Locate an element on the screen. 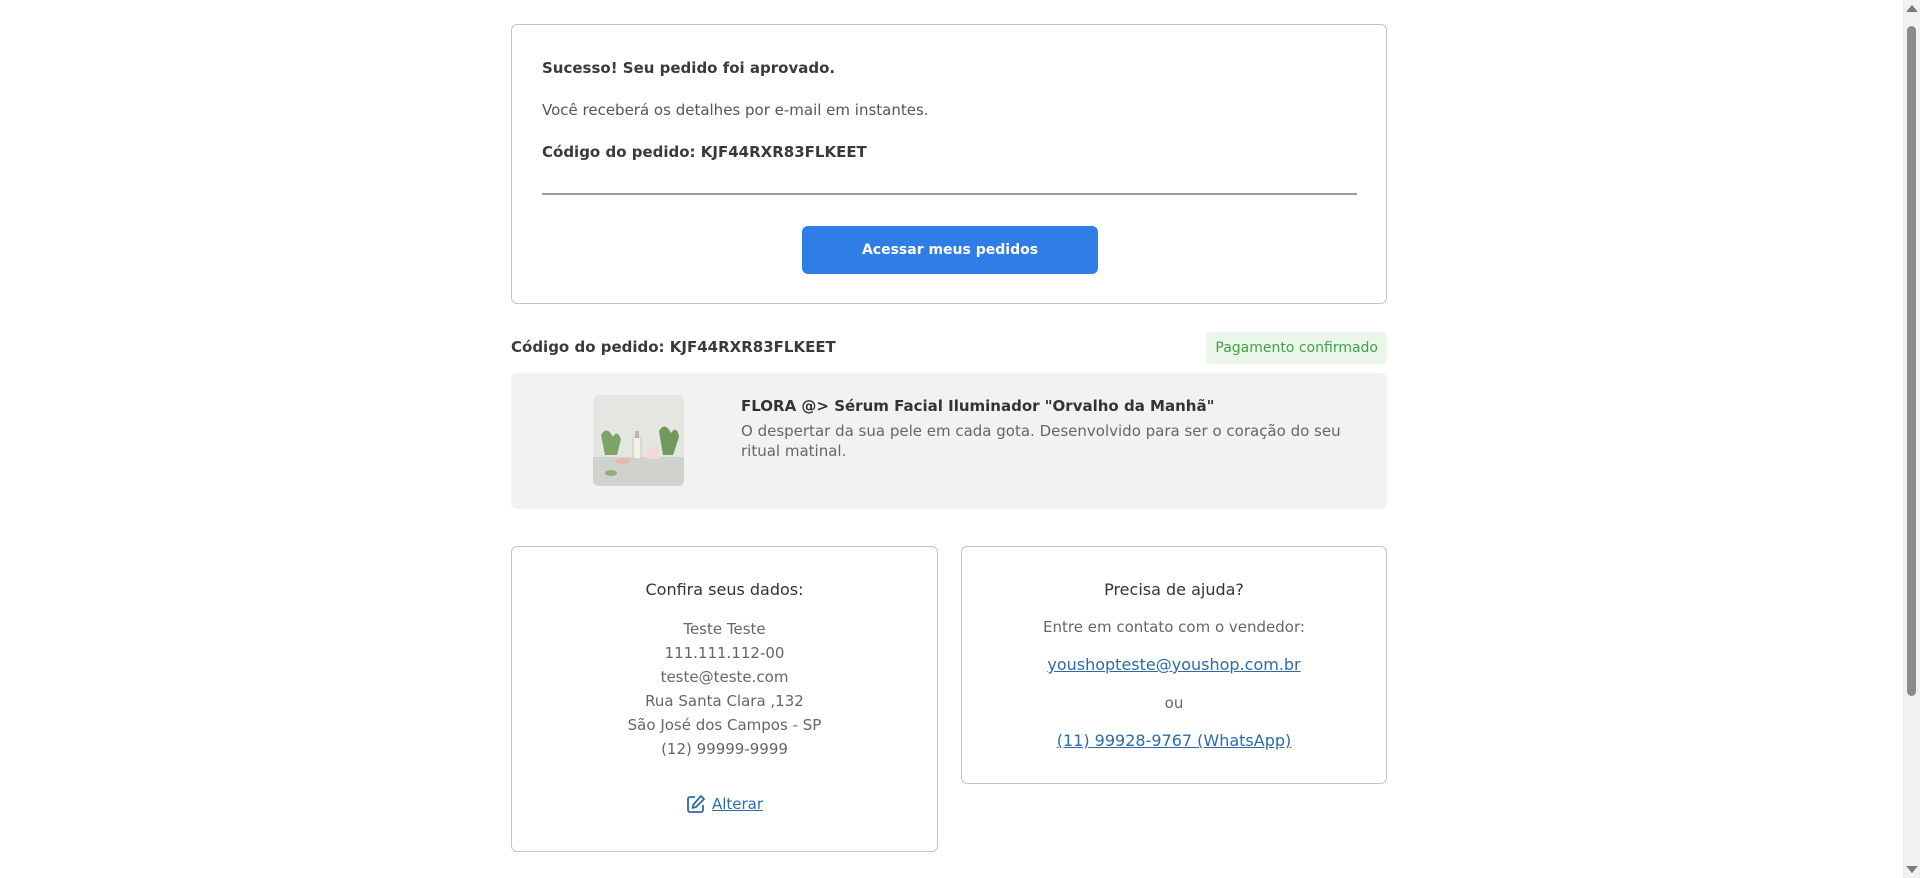 The image size is (1920, 878). customer-email: teste@teste.com is located at coordinates (724, 677).